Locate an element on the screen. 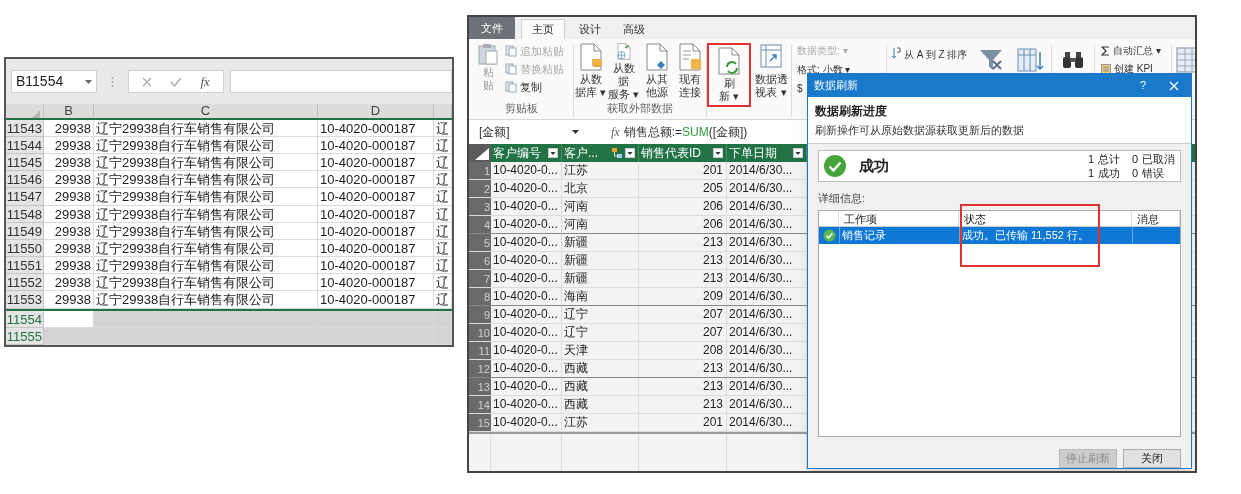  table-cell: 天津 is located at coordinates (600, 350).